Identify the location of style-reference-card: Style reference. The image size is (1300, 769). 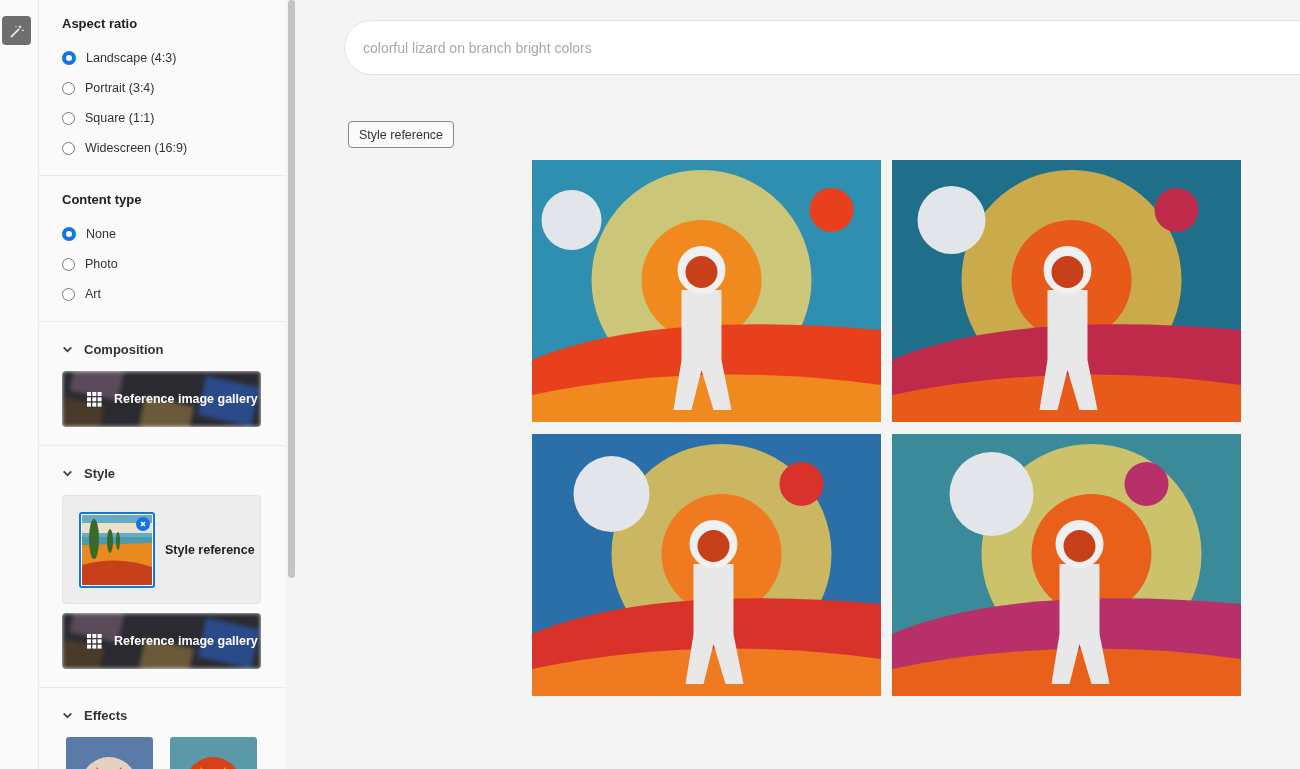
(161, 549).